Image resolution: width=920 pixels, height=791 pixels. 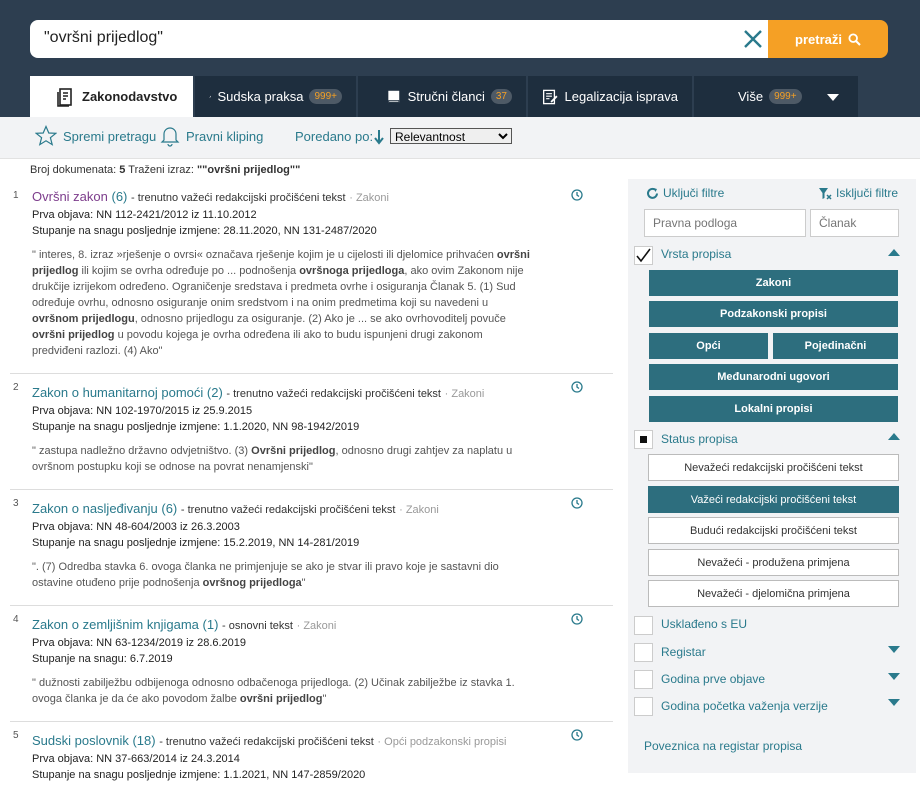 I want to click on status-checkbox, so click(x=643, y=439).